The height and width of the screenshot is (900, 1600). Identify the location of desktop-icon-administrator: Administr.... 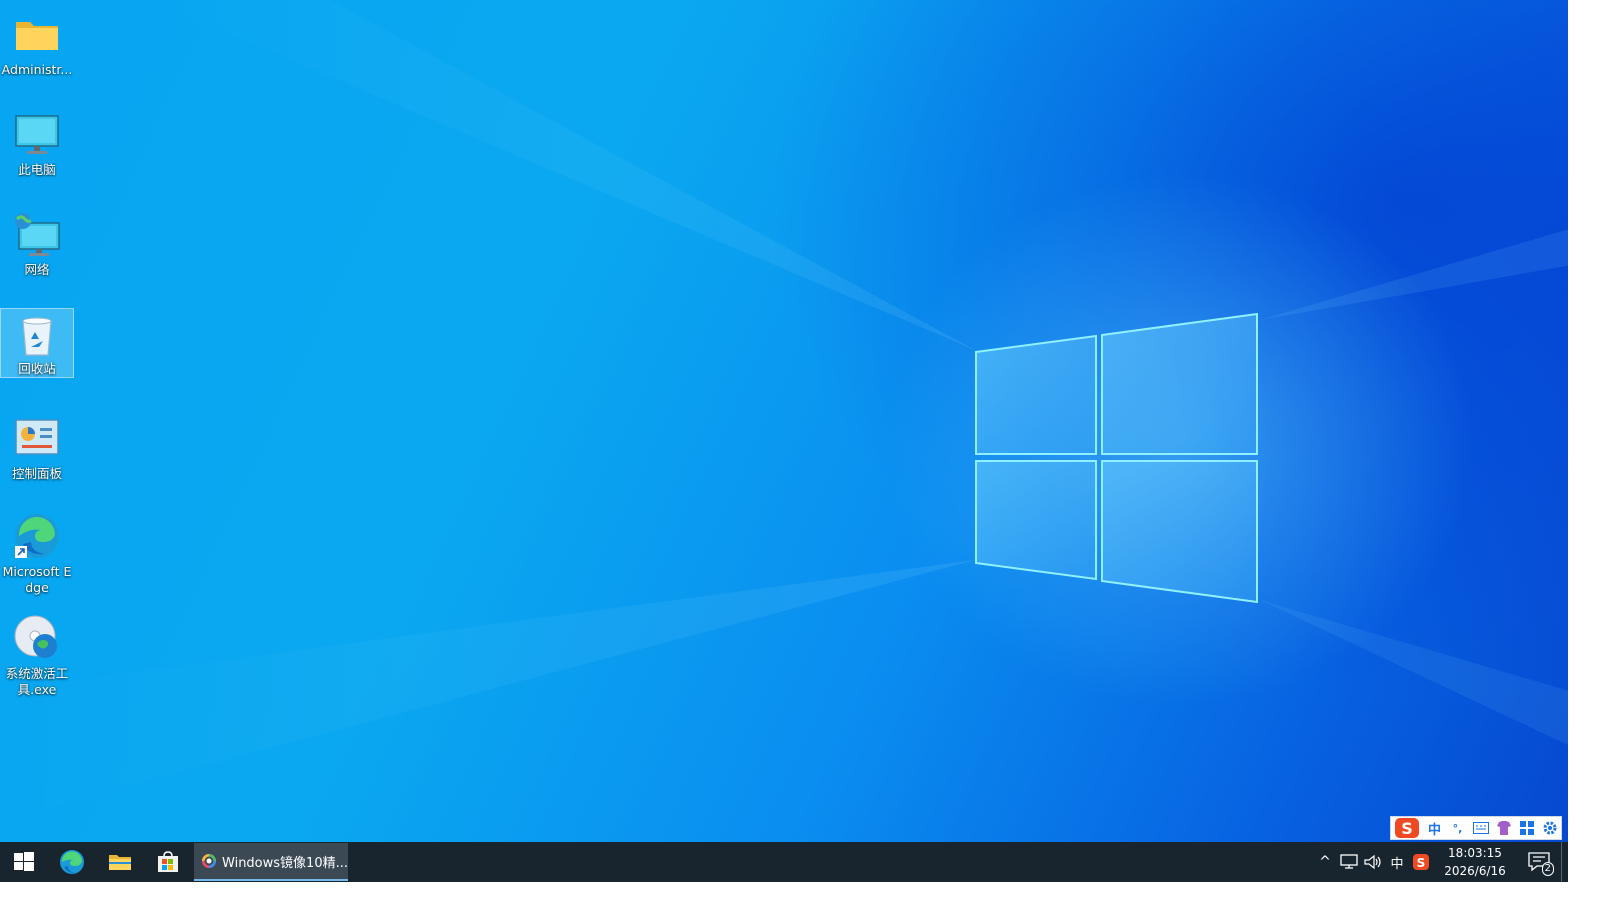
(37, 42).